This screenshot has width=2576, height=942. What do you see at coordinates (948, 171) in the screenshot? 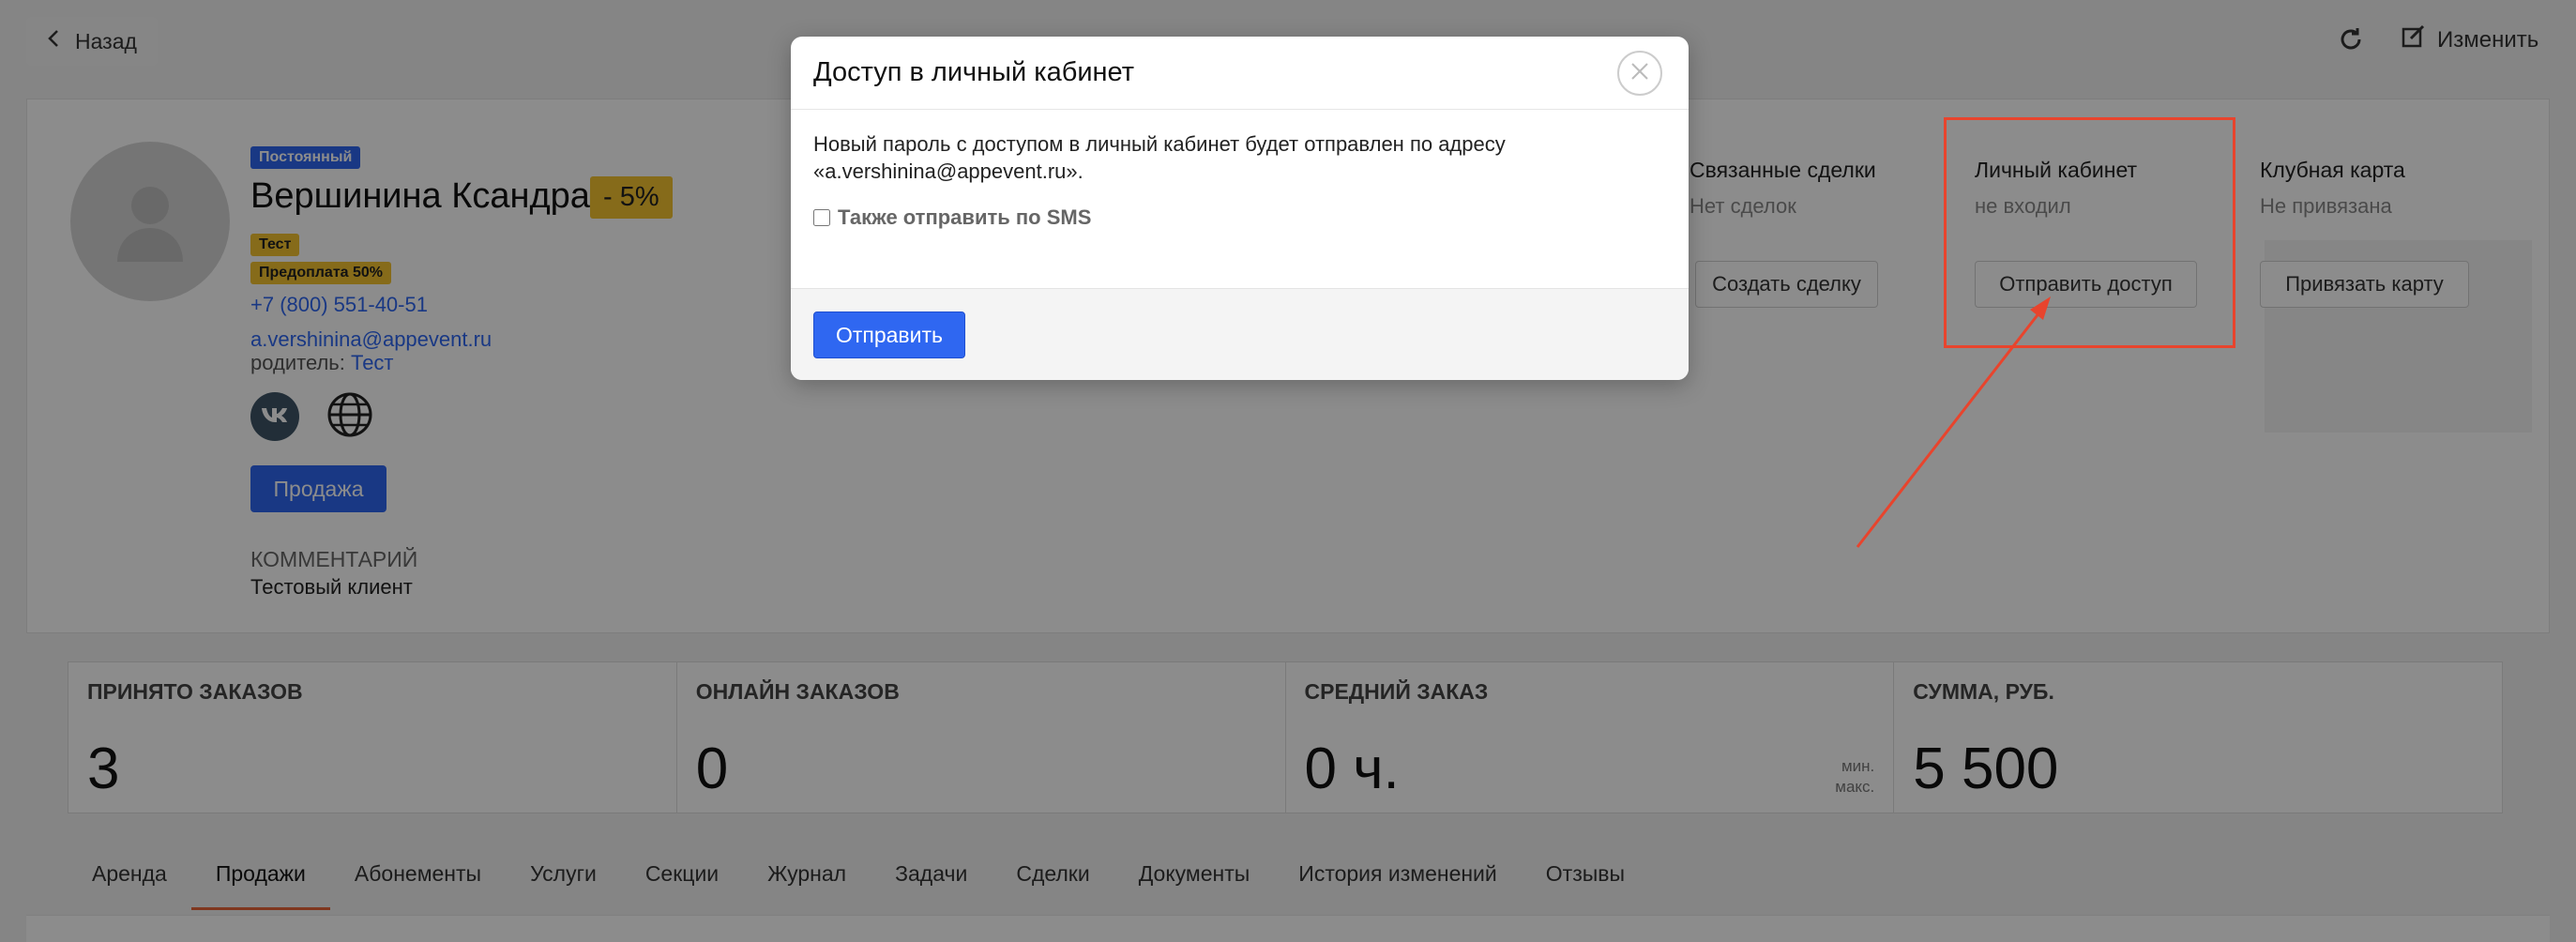
I see `modal-body-email: «a.vershinina@appevent.ru».` at bounding box center [948, 171].